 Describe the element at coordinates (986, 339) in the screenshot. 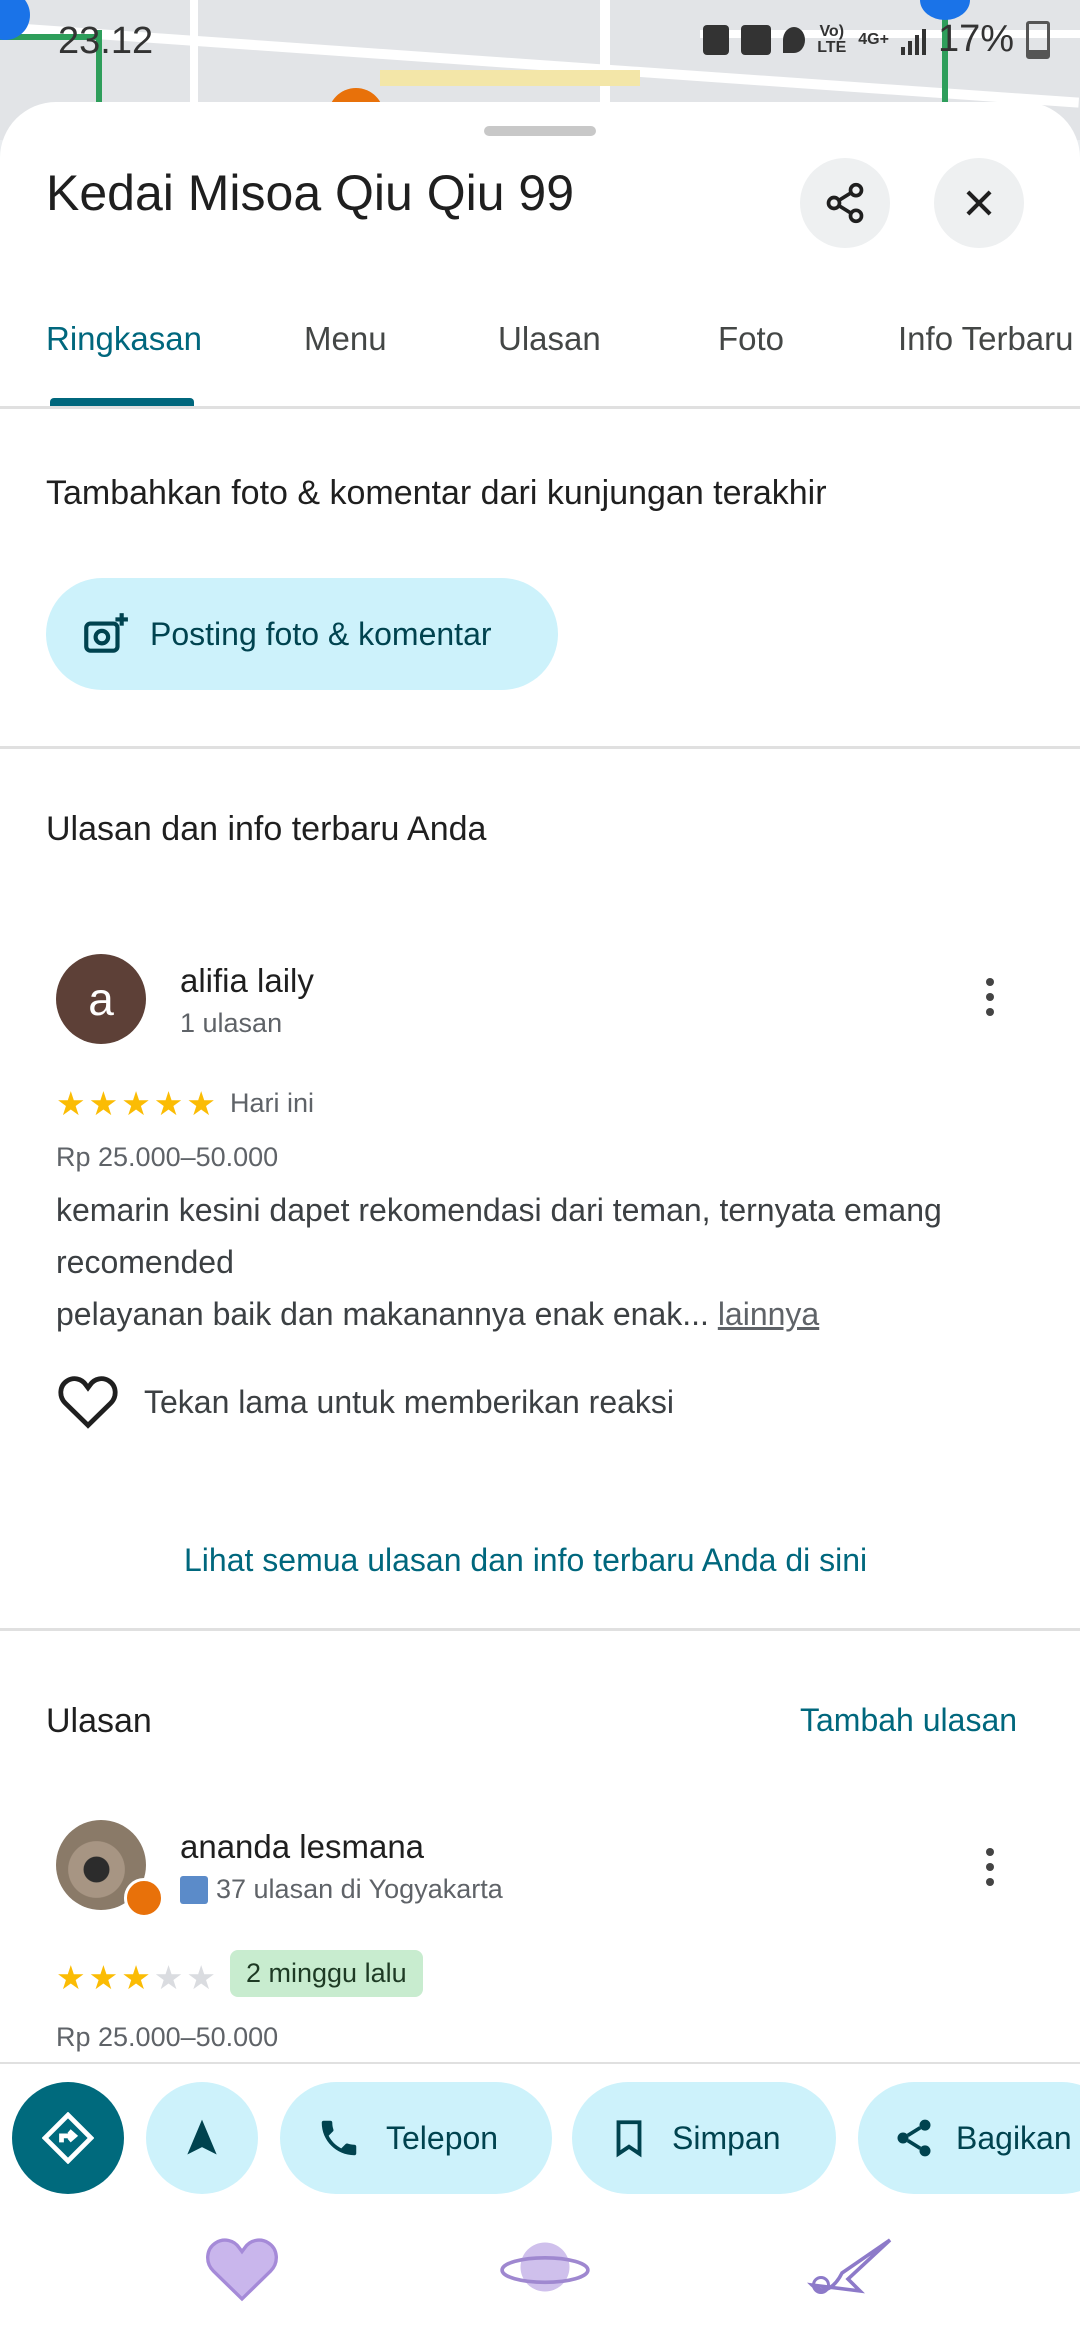

I see `tab-info-terbaru: Info Terbaru` at that location.